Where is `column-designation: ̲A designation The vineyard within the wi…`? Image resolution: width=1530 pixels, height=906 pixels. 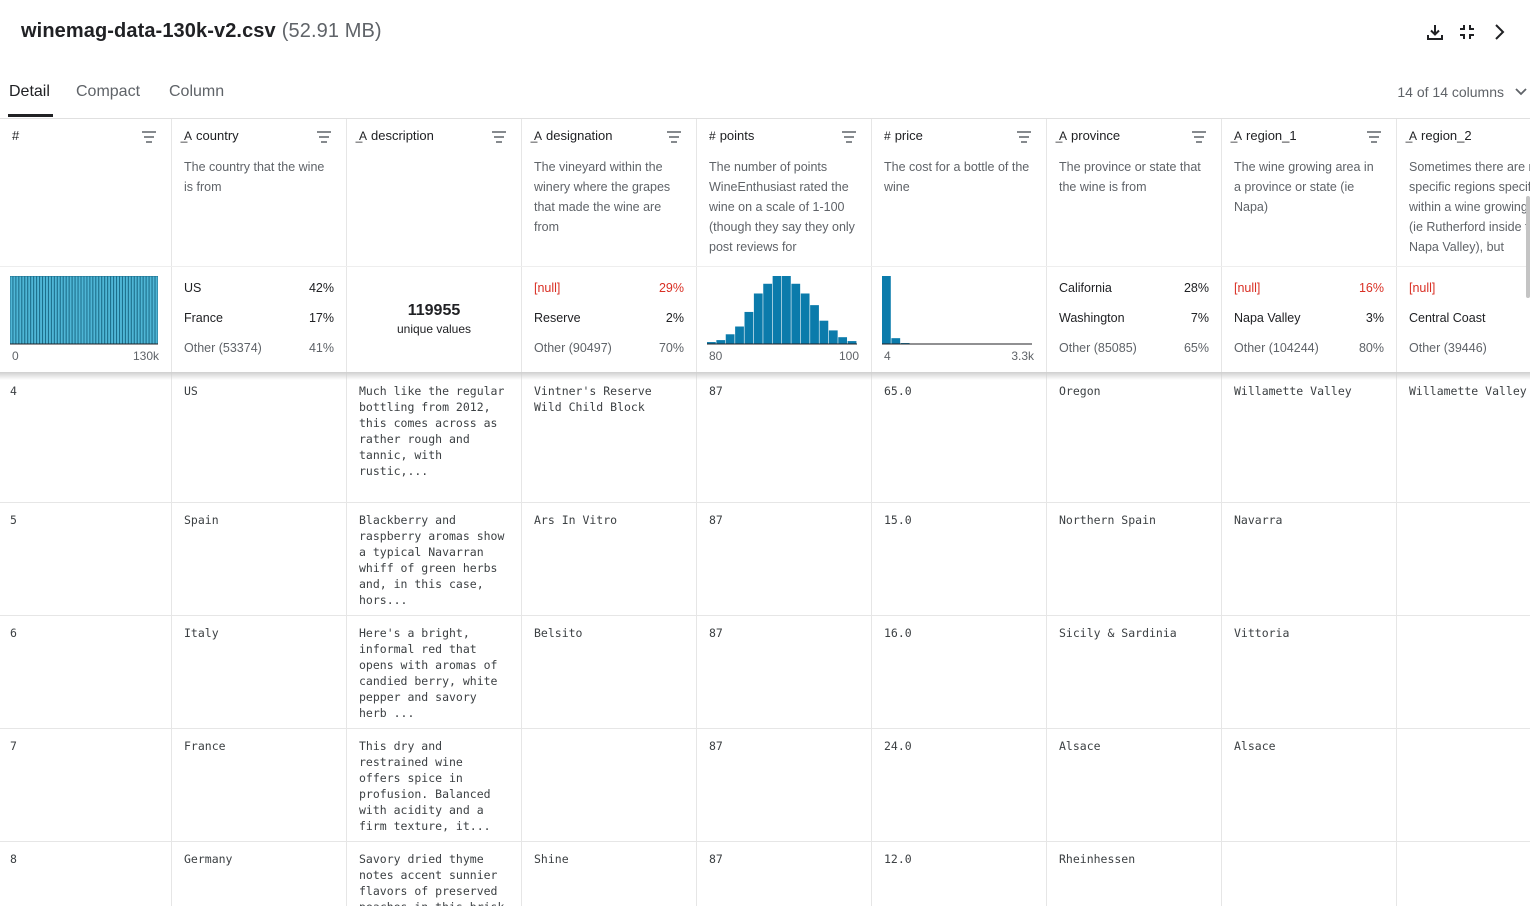 column-designation: ̲A designation The vineyard within the wi… is located at coordinates (609, 512).